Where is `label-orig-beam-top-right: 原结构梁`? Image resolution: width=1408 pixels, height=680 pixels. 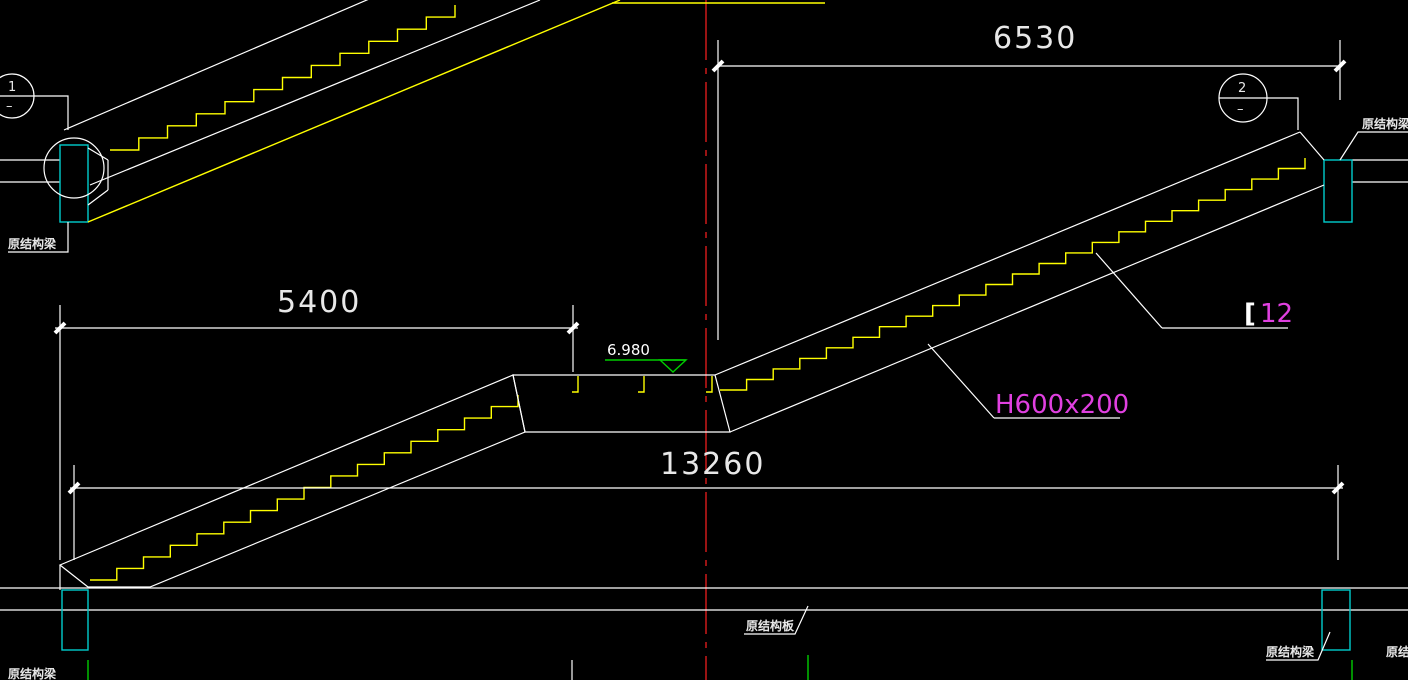 label-orig-beam-top-right: 原结构梁 is located at coordinates (1373, 138).